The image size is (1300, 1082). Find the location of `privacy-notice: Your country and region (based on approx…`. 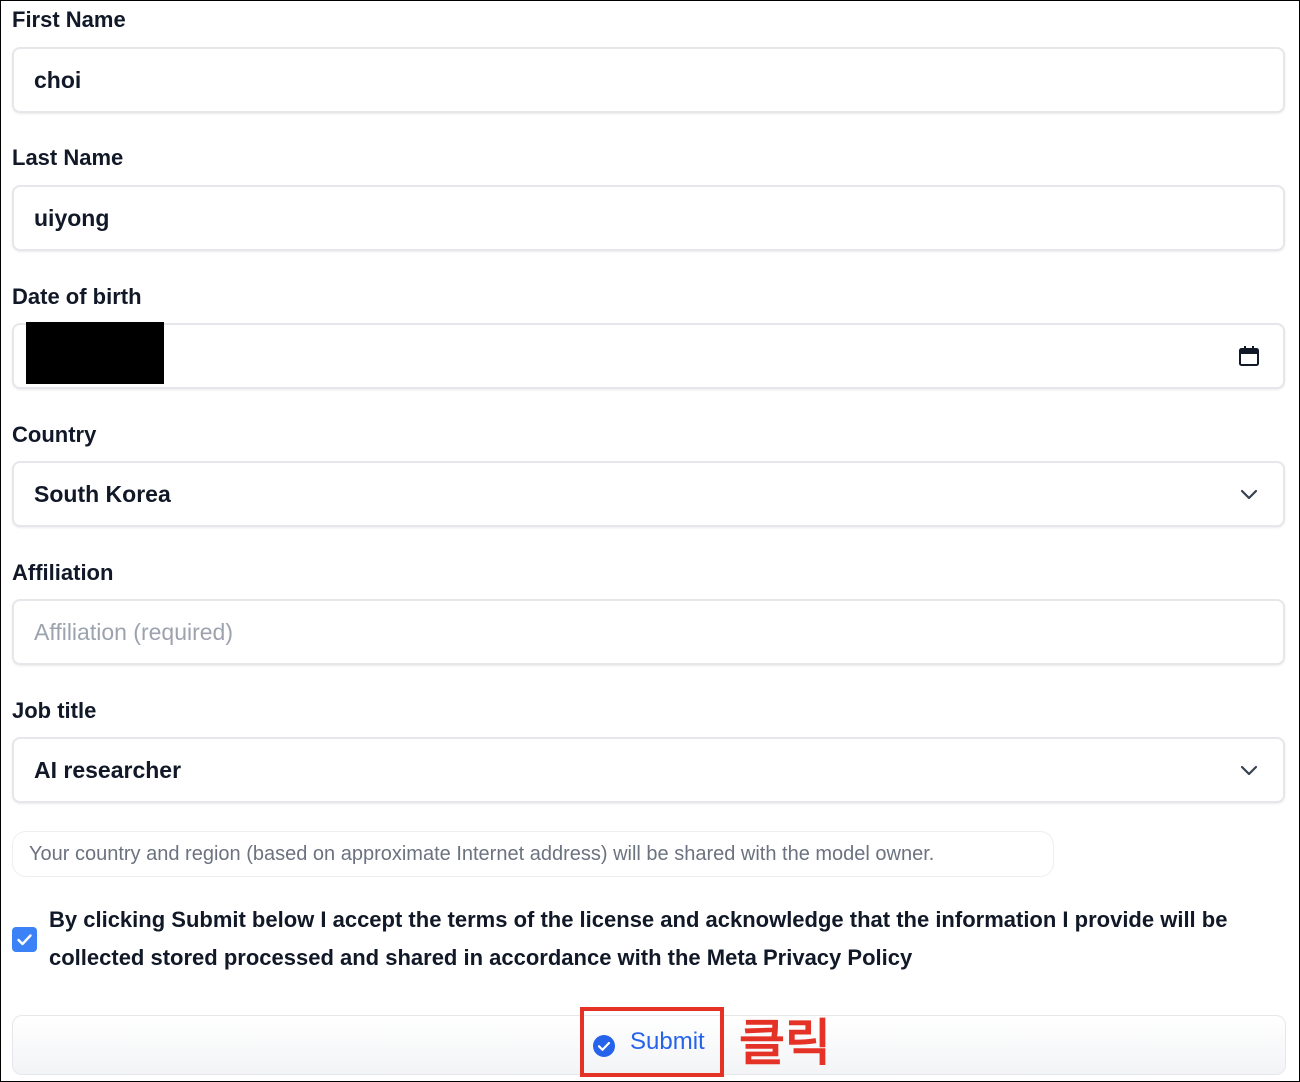

privacy-notice: Your country and region (based on approx… is located at coordinates (533, 854).